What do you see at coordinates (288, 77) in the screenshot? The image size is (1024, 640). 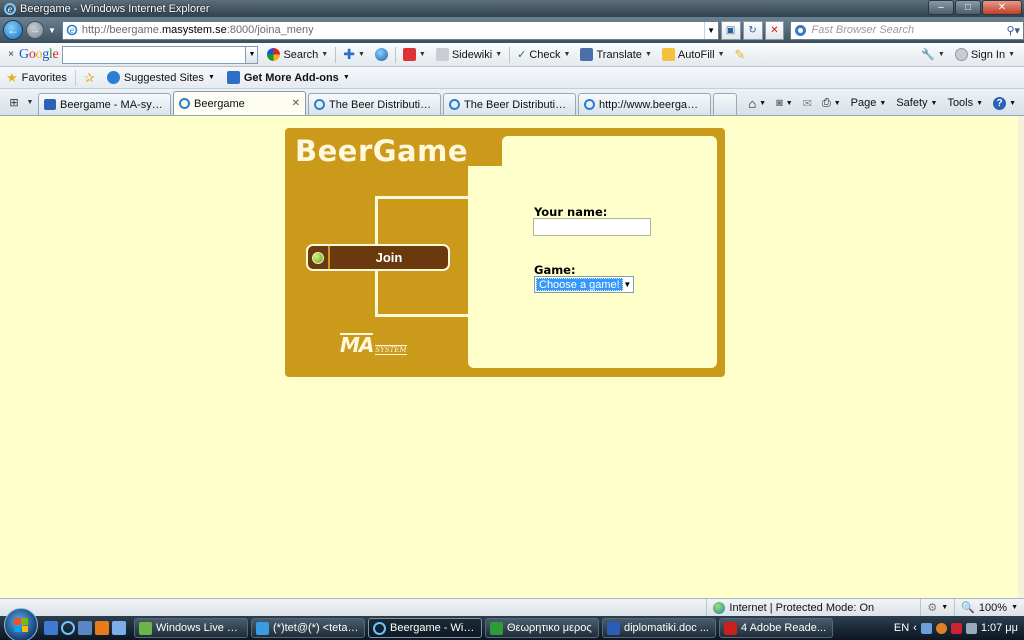 I see `get-addons-link: Get More Add-ons ▼` at bounding box center [288, 77].